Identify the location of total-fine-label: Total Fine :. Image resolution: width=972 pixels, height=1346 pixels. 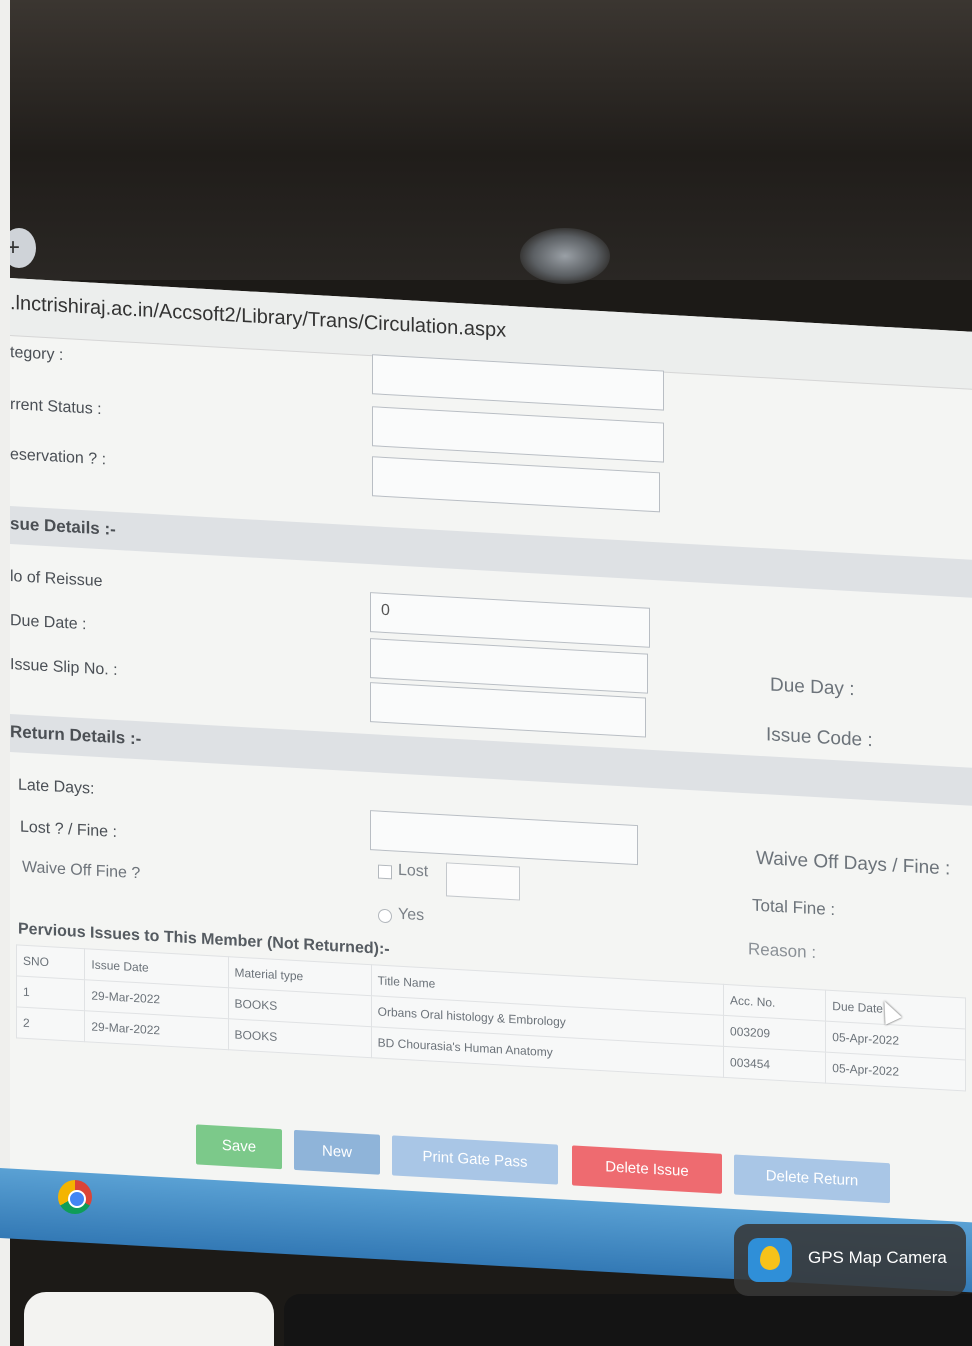
(794, 907).